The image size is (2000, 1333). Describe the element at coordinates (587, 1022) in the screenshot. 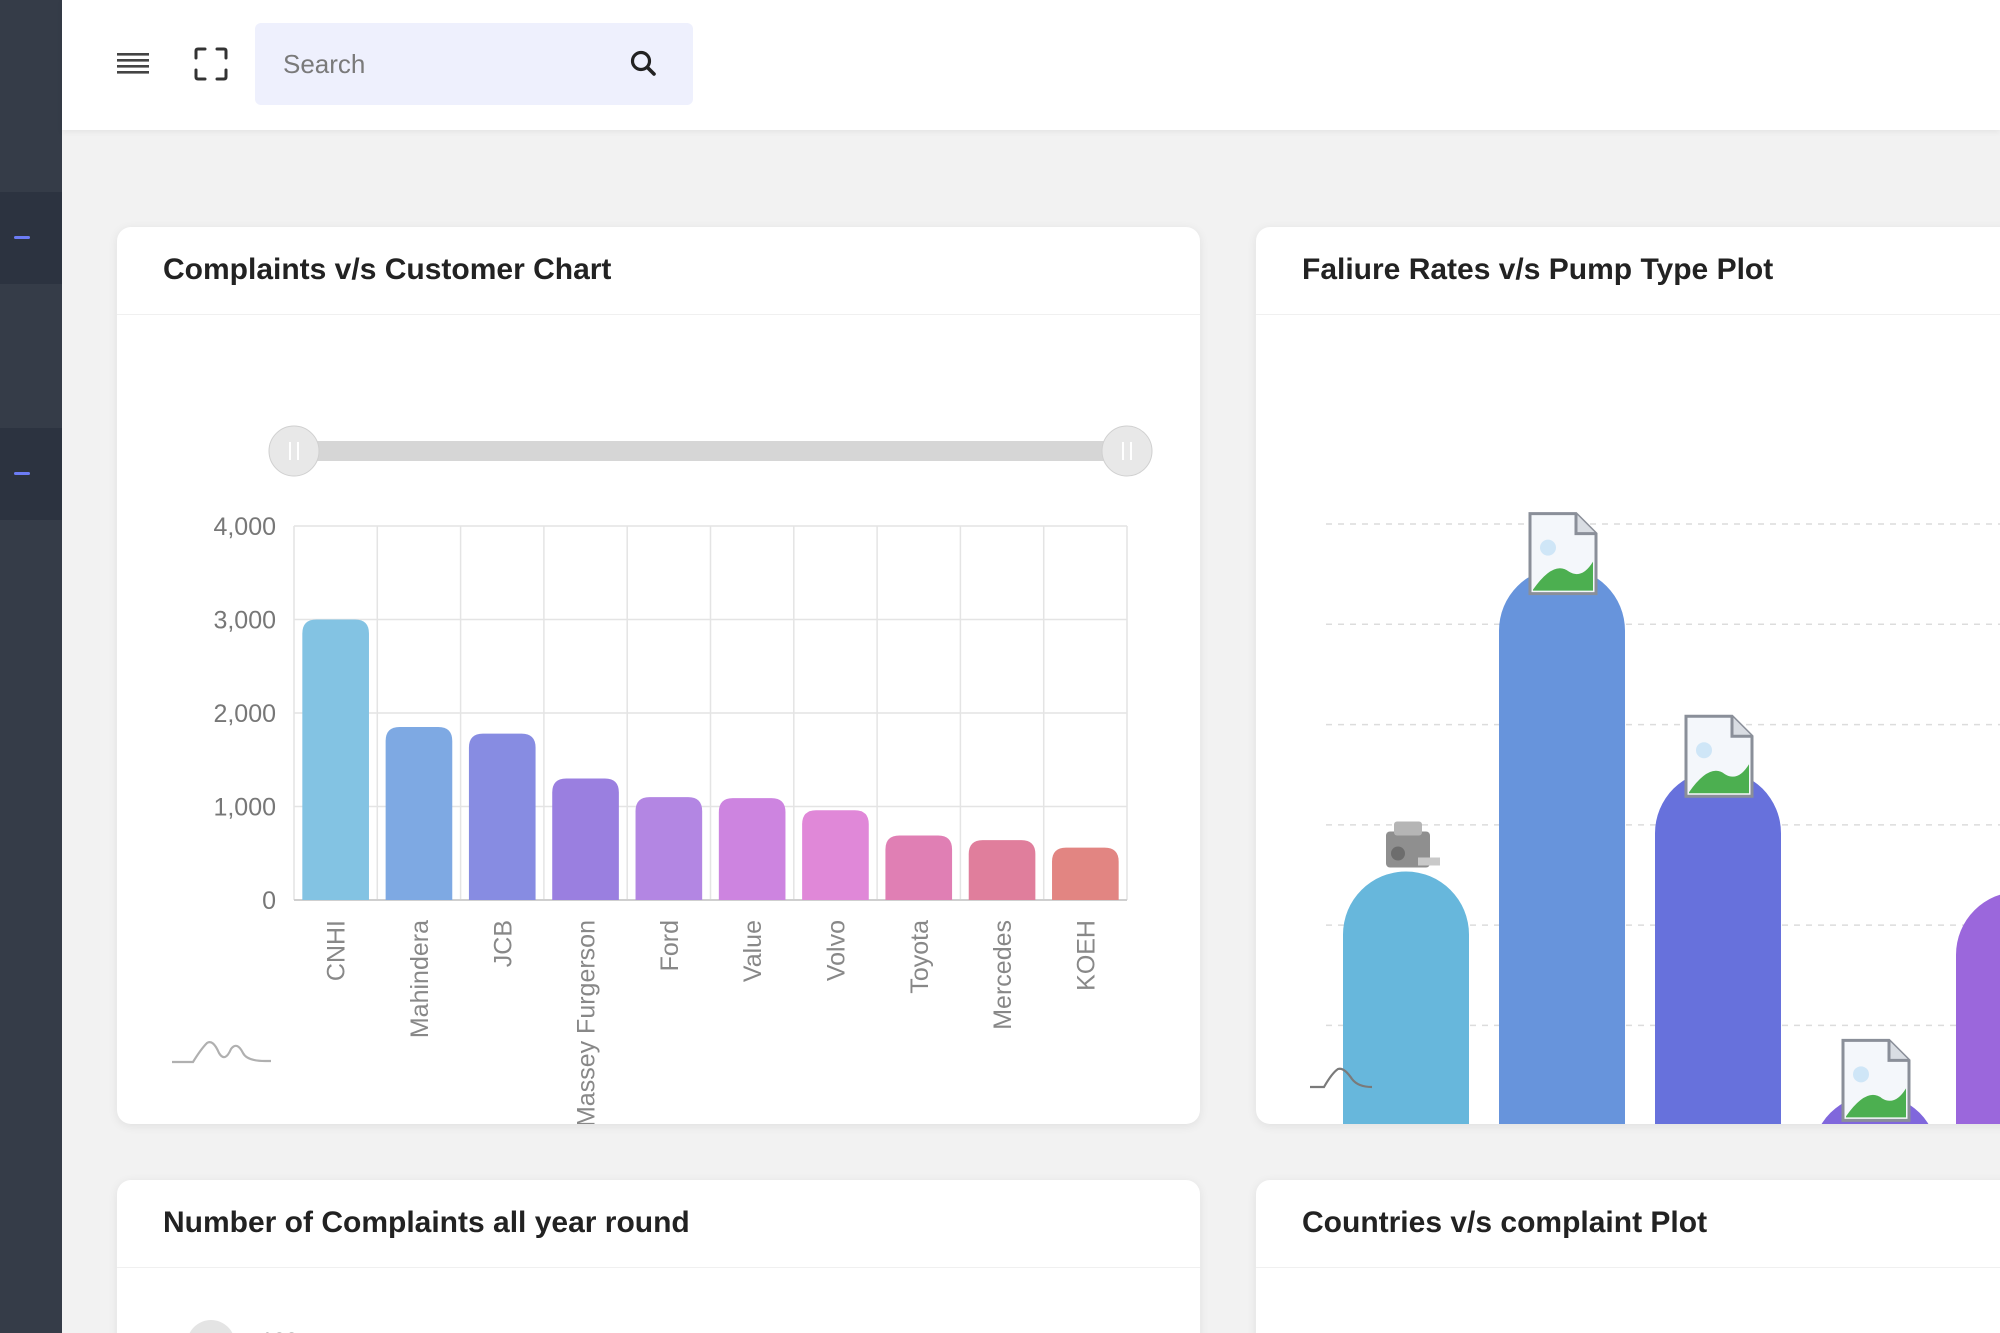

I see `x-tick-label: Massey Furgerson` at that location.